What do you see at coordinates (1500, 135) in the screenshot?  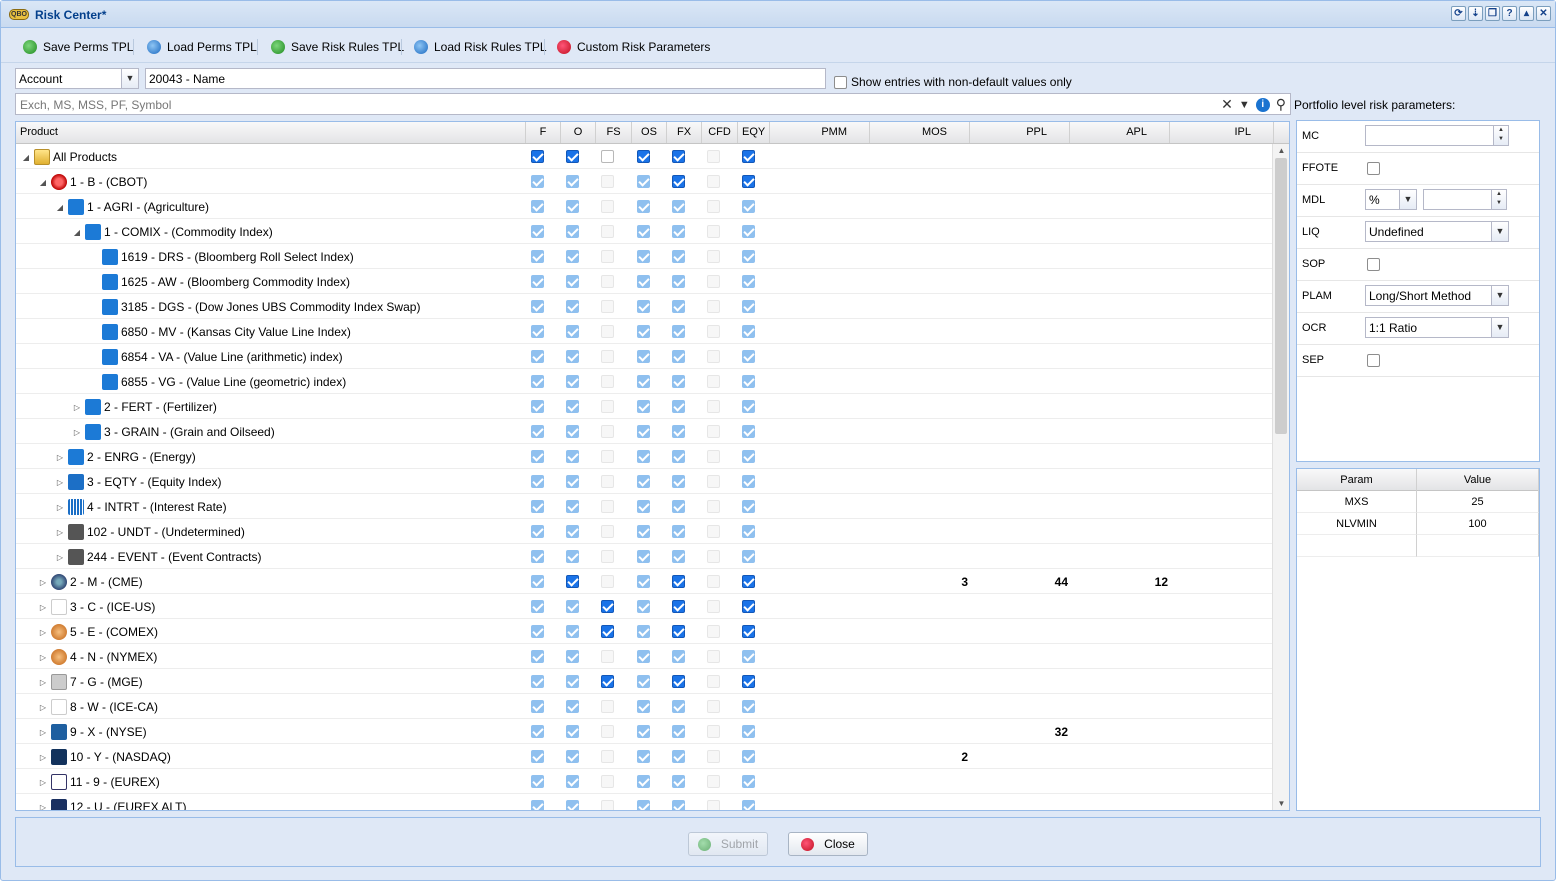 I see `spinner-icon: ▲ ▼` at bounding box center [1500, 135].